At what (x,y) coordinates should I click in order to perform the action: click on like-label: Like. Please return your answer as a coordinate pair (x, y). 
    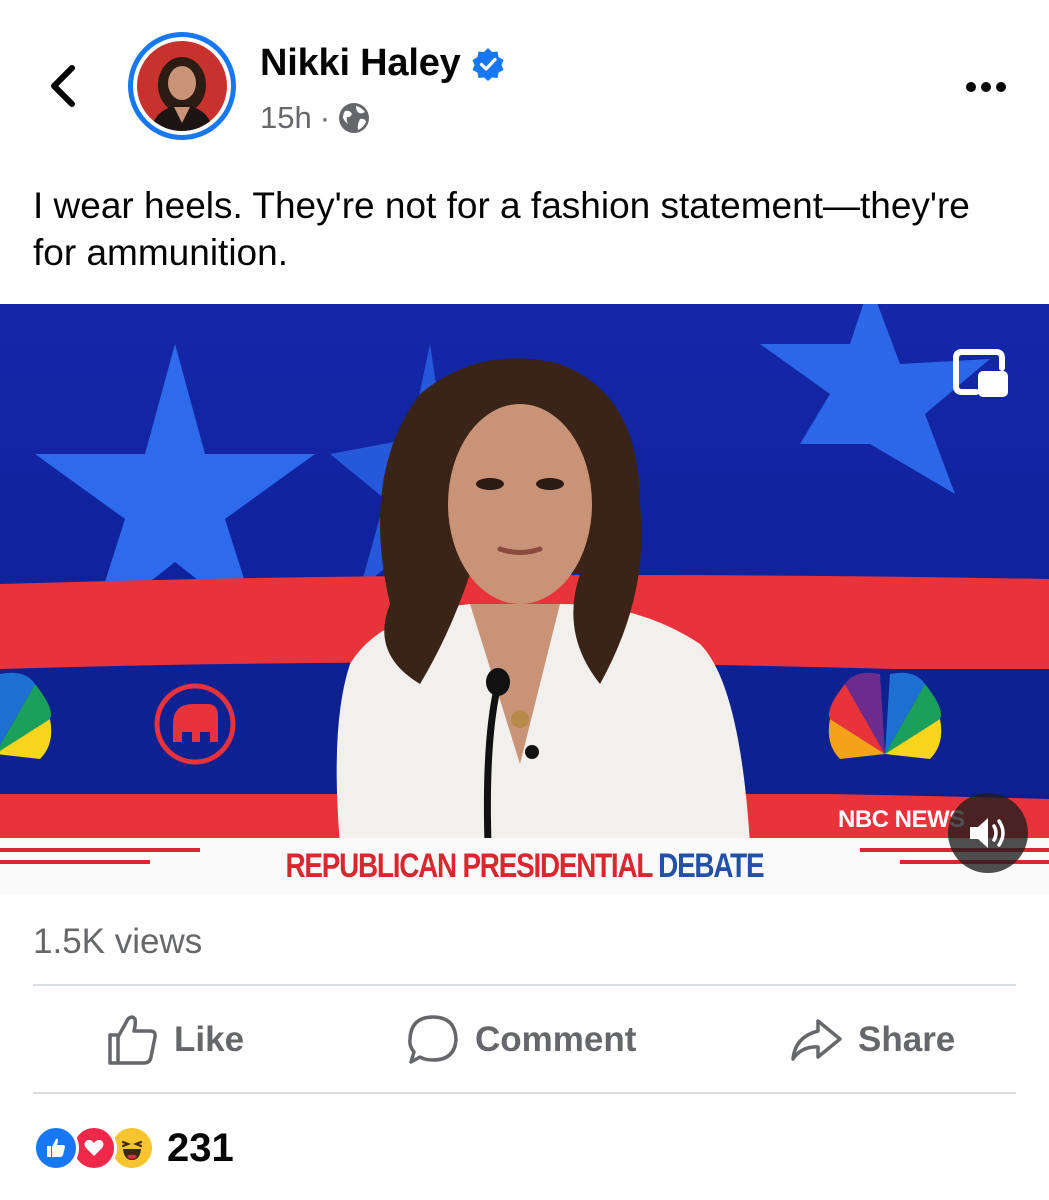
    Looking at the image, I should click on (209, 1039).